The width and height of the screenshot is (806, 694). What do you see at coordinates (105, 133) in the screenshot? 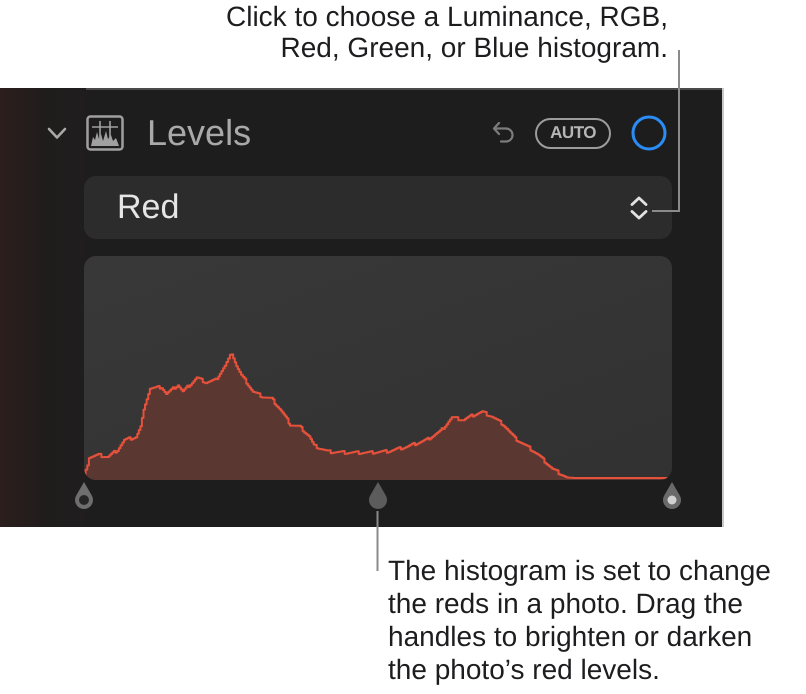
I see `histogram-icon` at bounding box center [105, 133].